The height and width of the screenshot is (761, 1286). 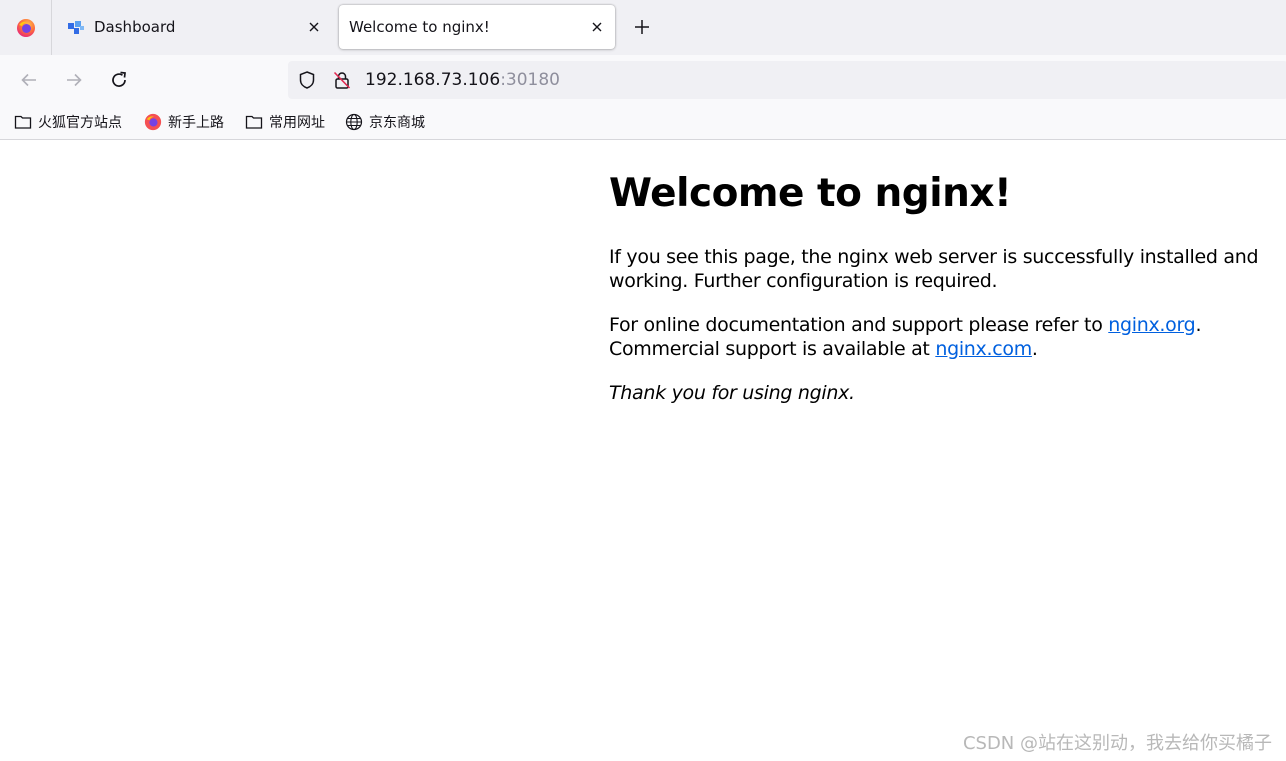 I want to click on reload-button, so click(x=119, y=80).